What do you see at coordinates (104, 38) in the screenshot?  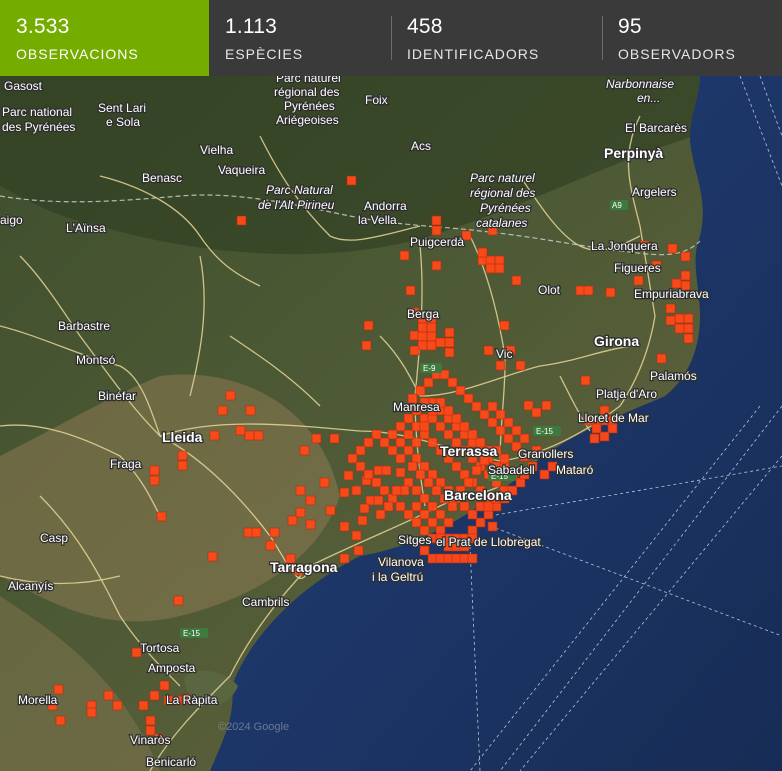 I see `tab-observations: 3.533 OBSERVACIONS` at bounding box center [104, 38].